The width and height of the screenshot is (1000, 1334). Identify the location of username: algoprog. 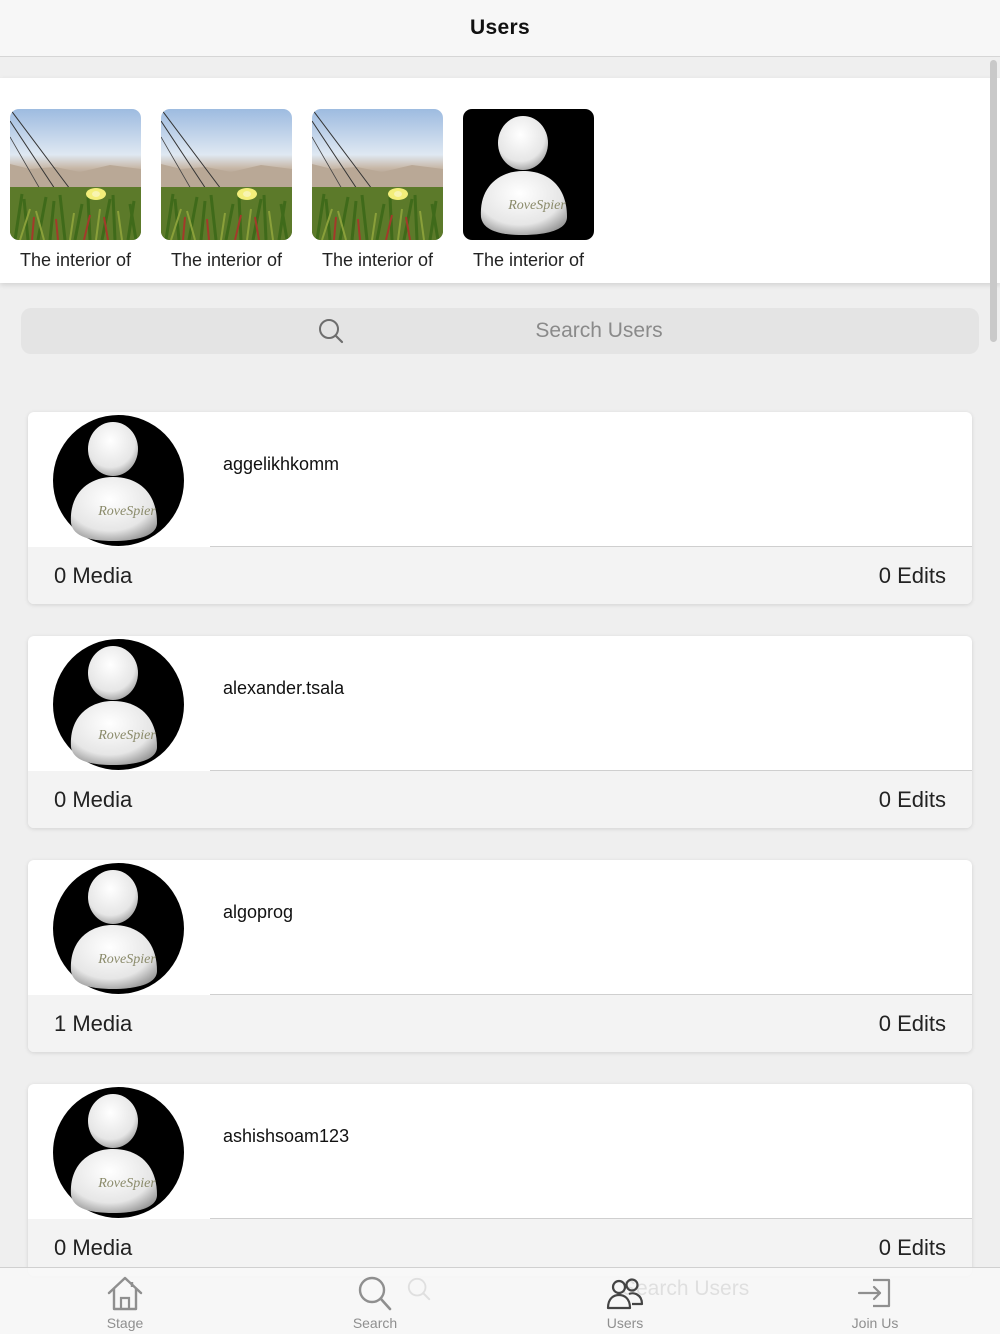
(258, 912).